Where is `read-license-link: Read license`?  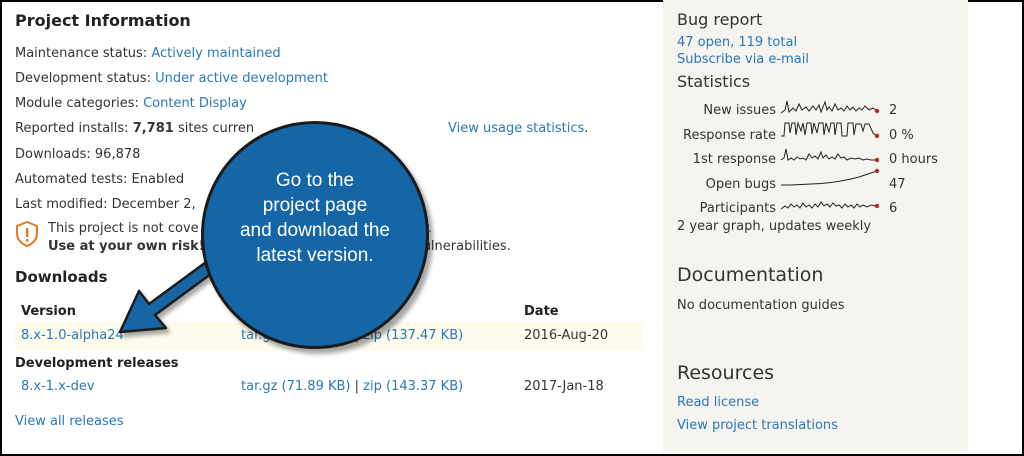 read-license-link: Read license is located at coordinates (718, 402).